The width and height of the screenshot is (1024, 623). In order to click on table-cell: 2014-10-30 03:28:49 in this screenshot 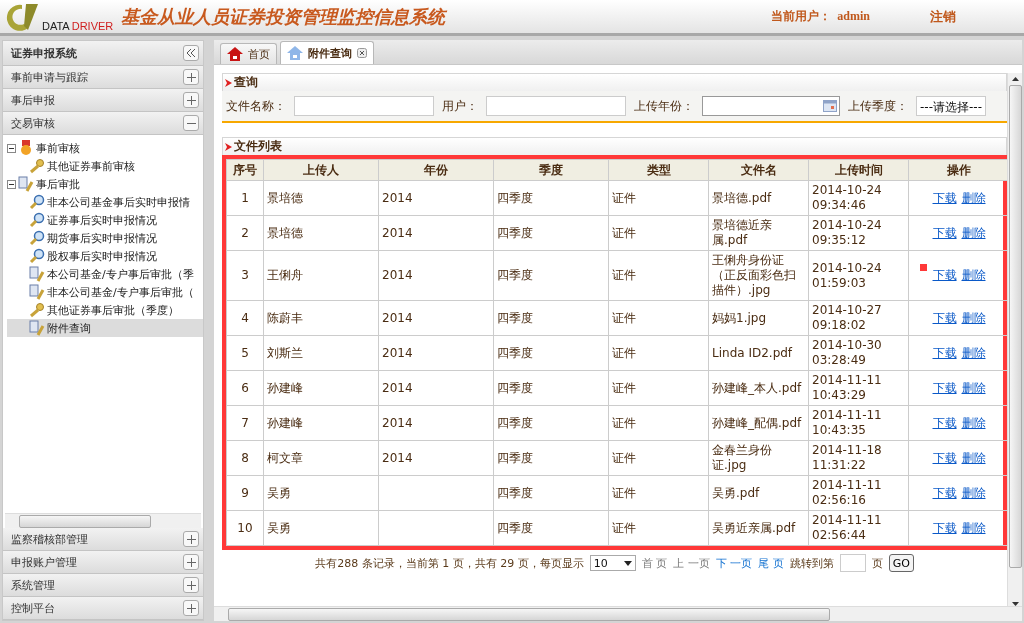, I will do `click(858, 353)`.